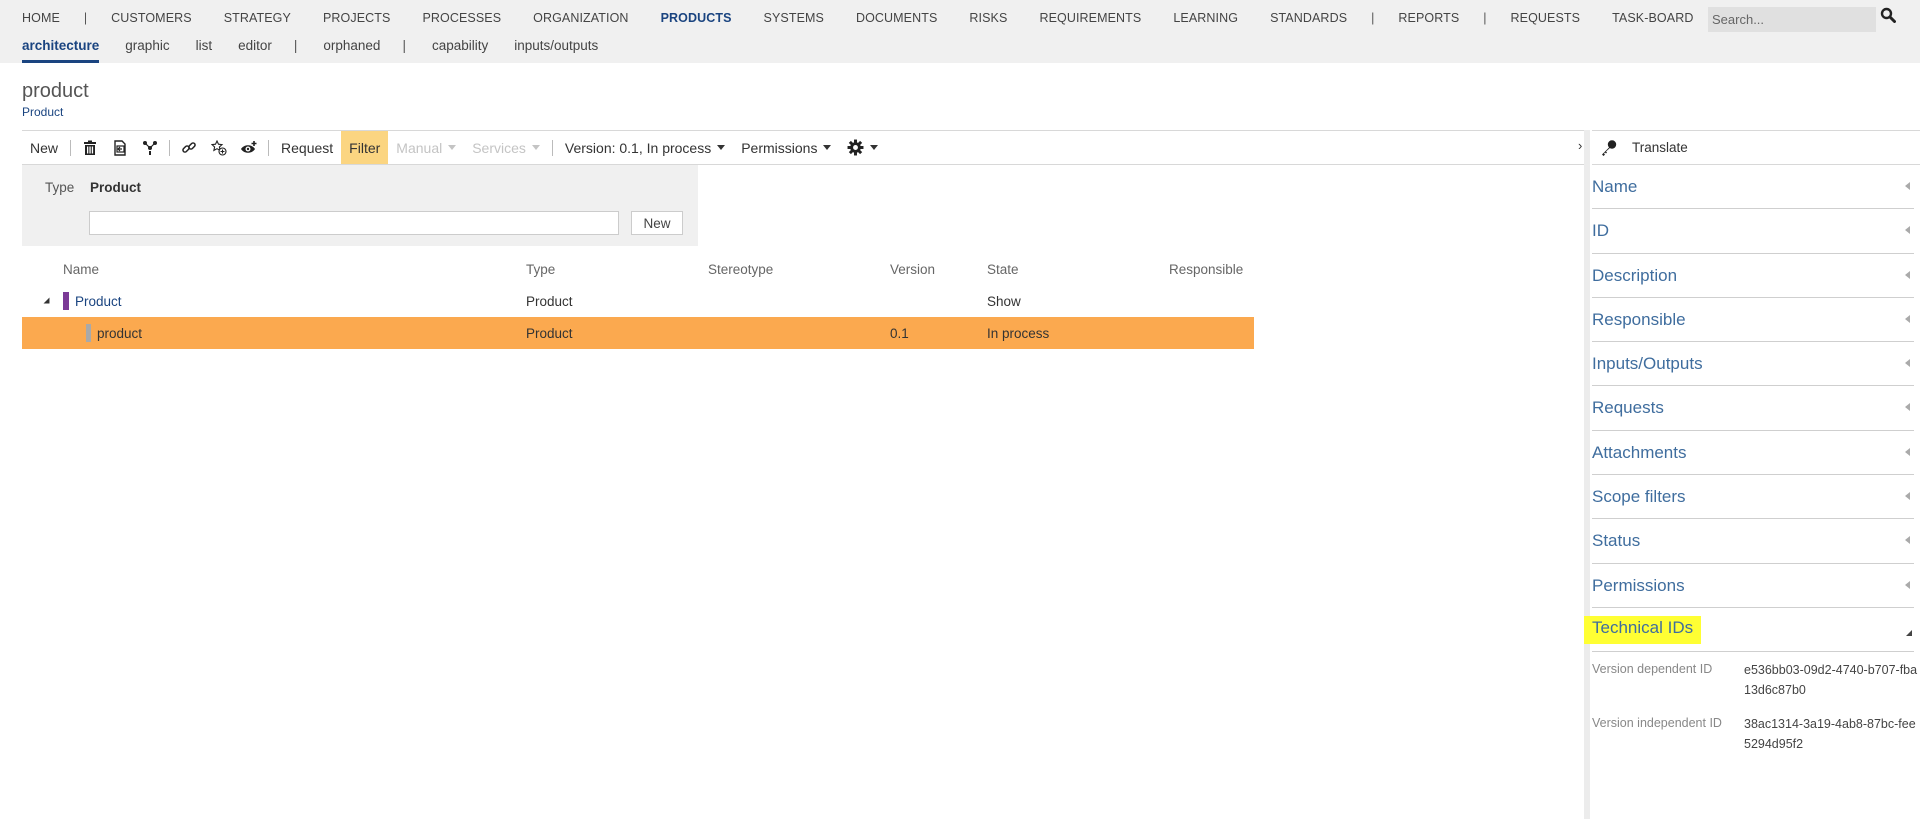 The height and width of the screenshot is (819, 1920). What do you see at coordinates (307, 147) in the screenshot?
I see `request-button: Request` at bounding box center [307, 147].